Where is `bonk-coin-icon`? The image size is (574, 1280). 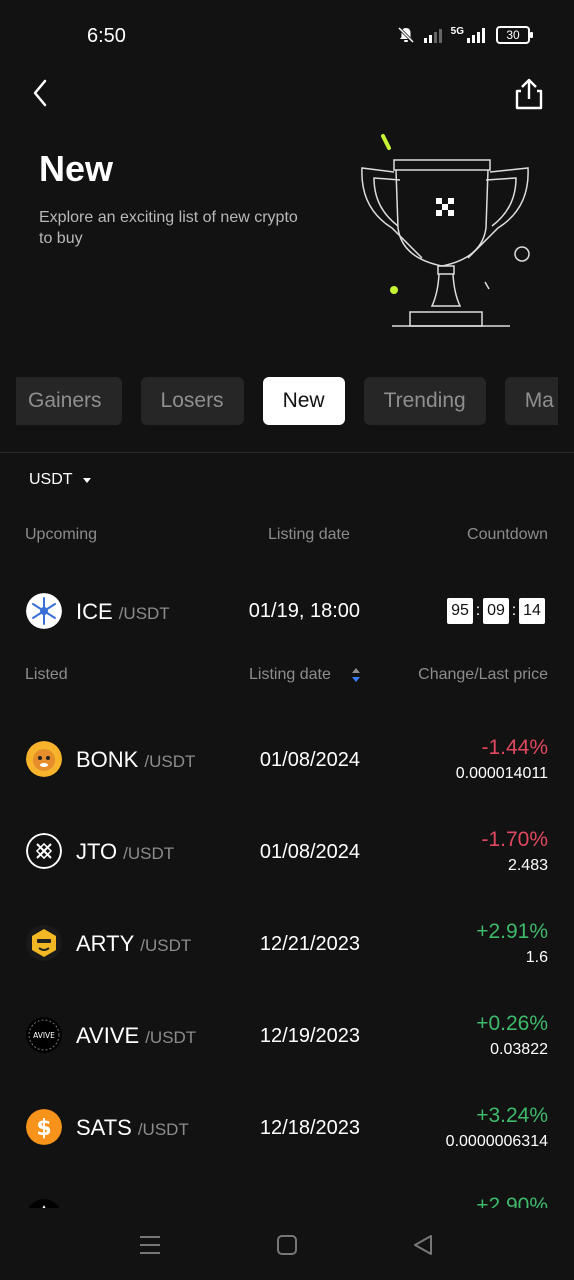
bonk-coin-icon is located at coordinates (44, 759).